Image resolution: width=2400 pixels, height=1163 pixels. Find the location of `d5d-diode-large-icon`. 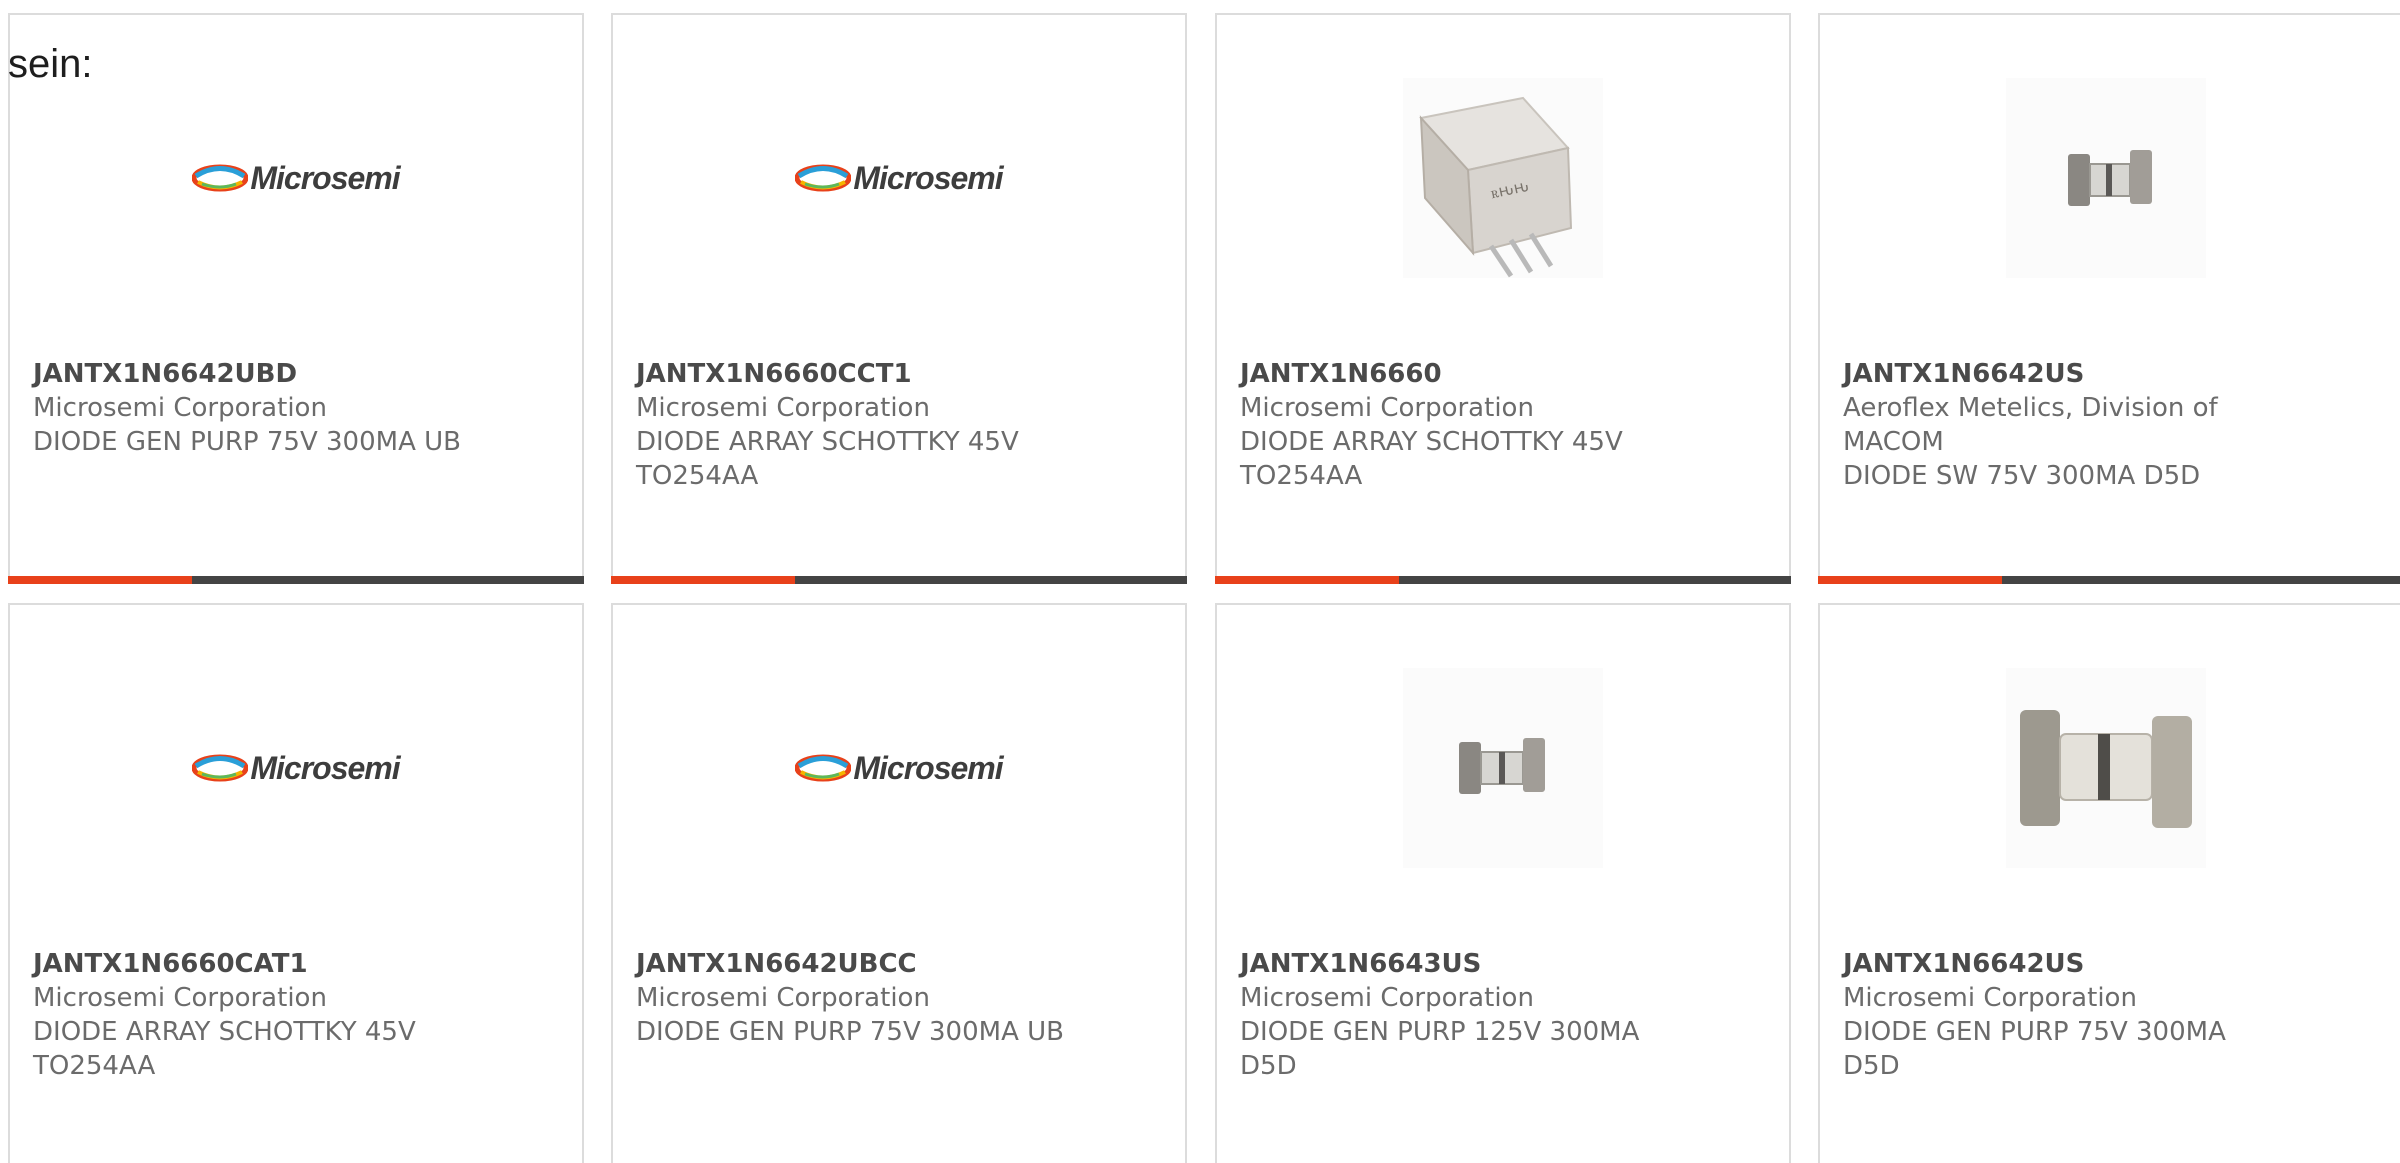

d5d-diode-large-icon is located at coordinates (2106, 769).